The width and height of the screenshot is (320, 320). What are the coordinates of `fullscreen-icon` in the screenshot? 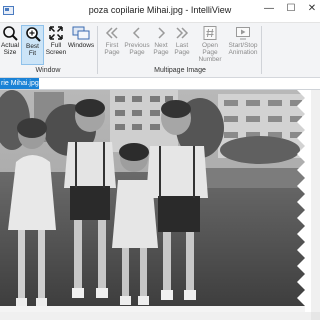 It's located at (56, 33).